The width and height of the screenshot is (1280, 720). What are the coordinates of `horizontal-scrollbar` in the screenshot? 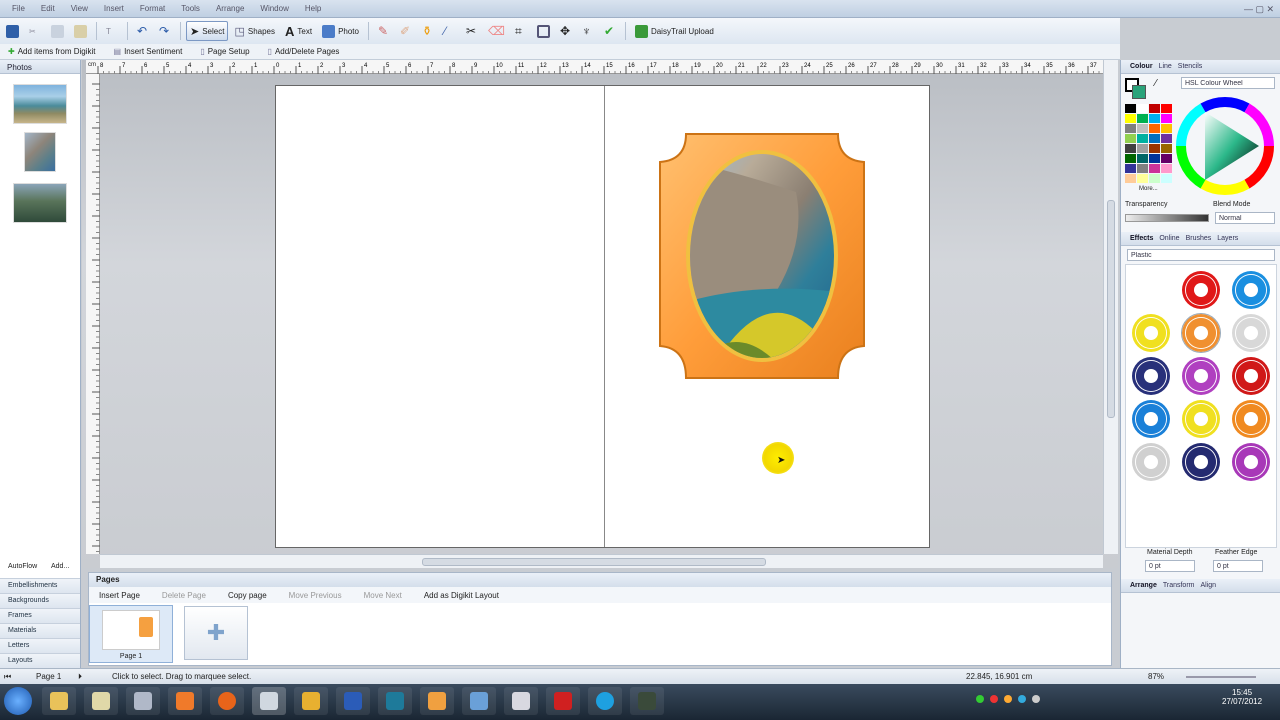 It's located at (601, 561).